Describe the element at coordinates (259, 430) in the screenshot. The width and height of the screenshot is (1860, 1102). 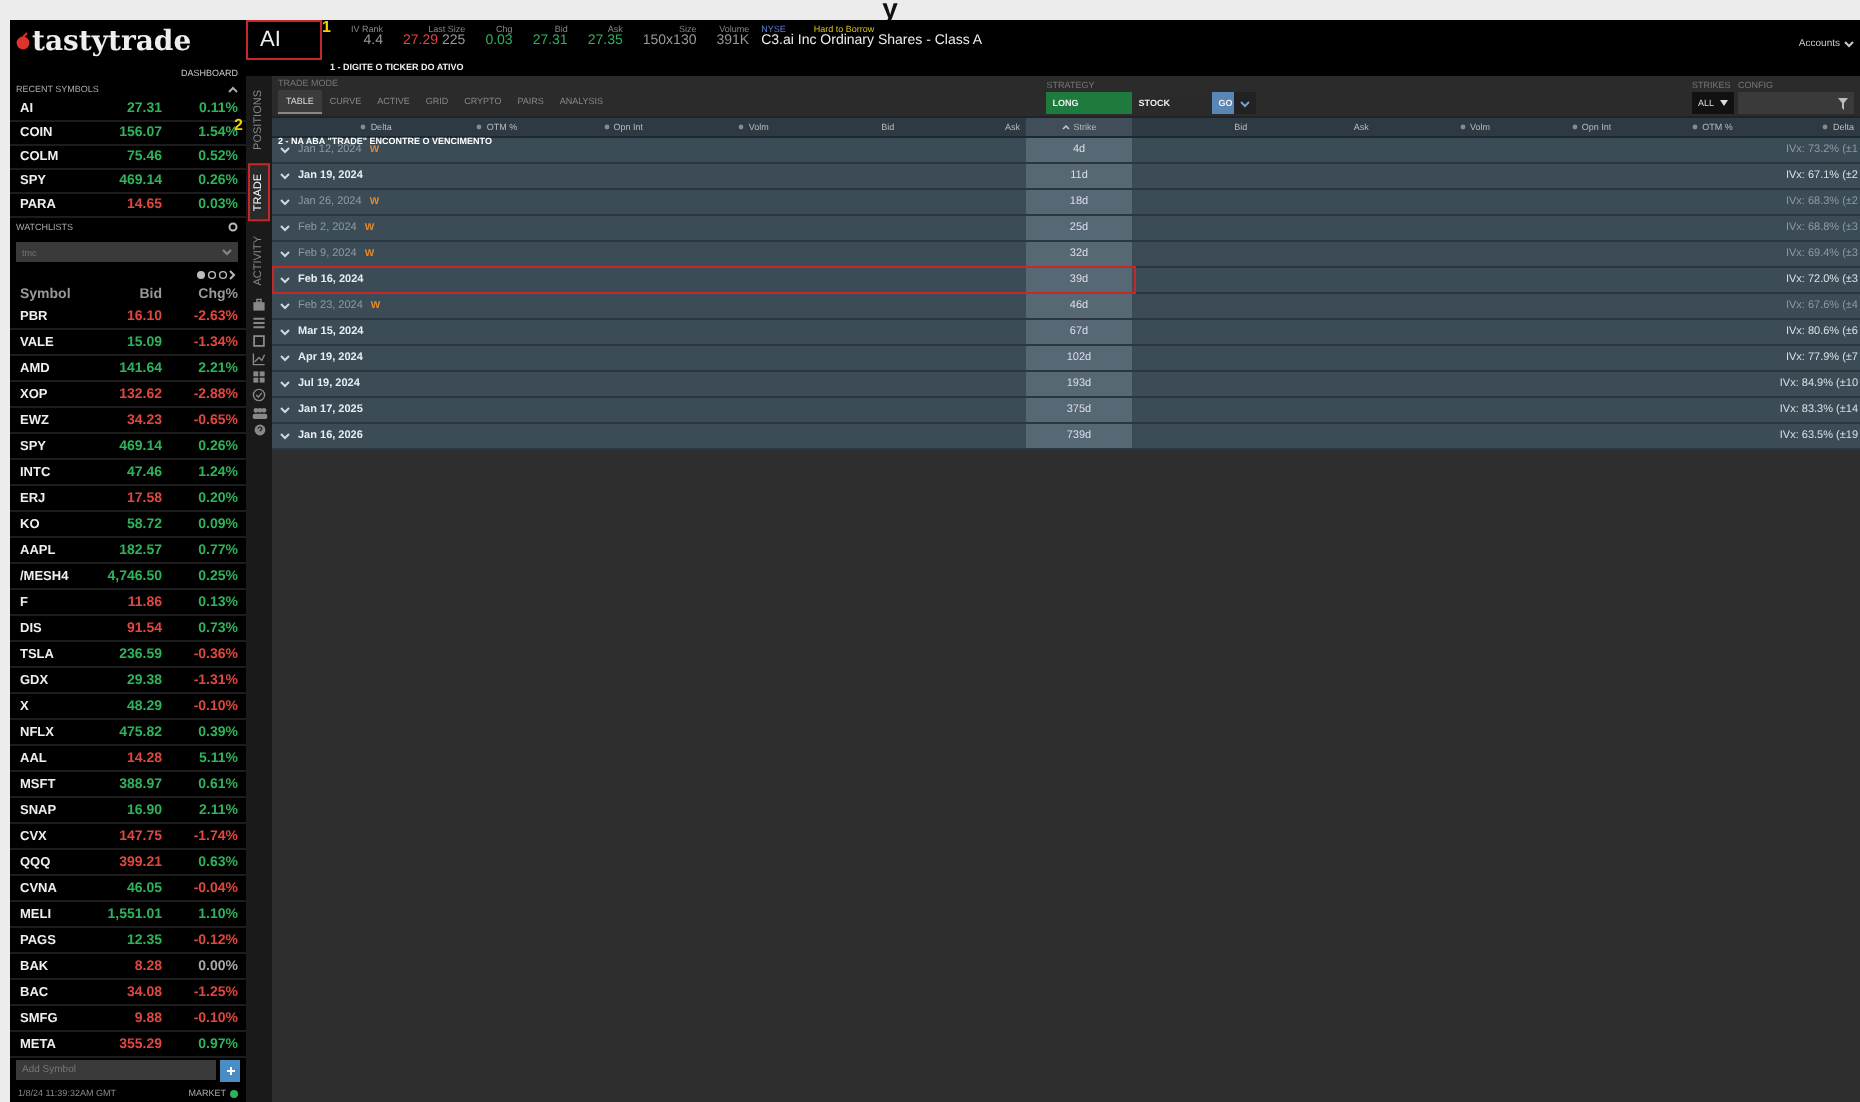
I see `help-icon` at that location.